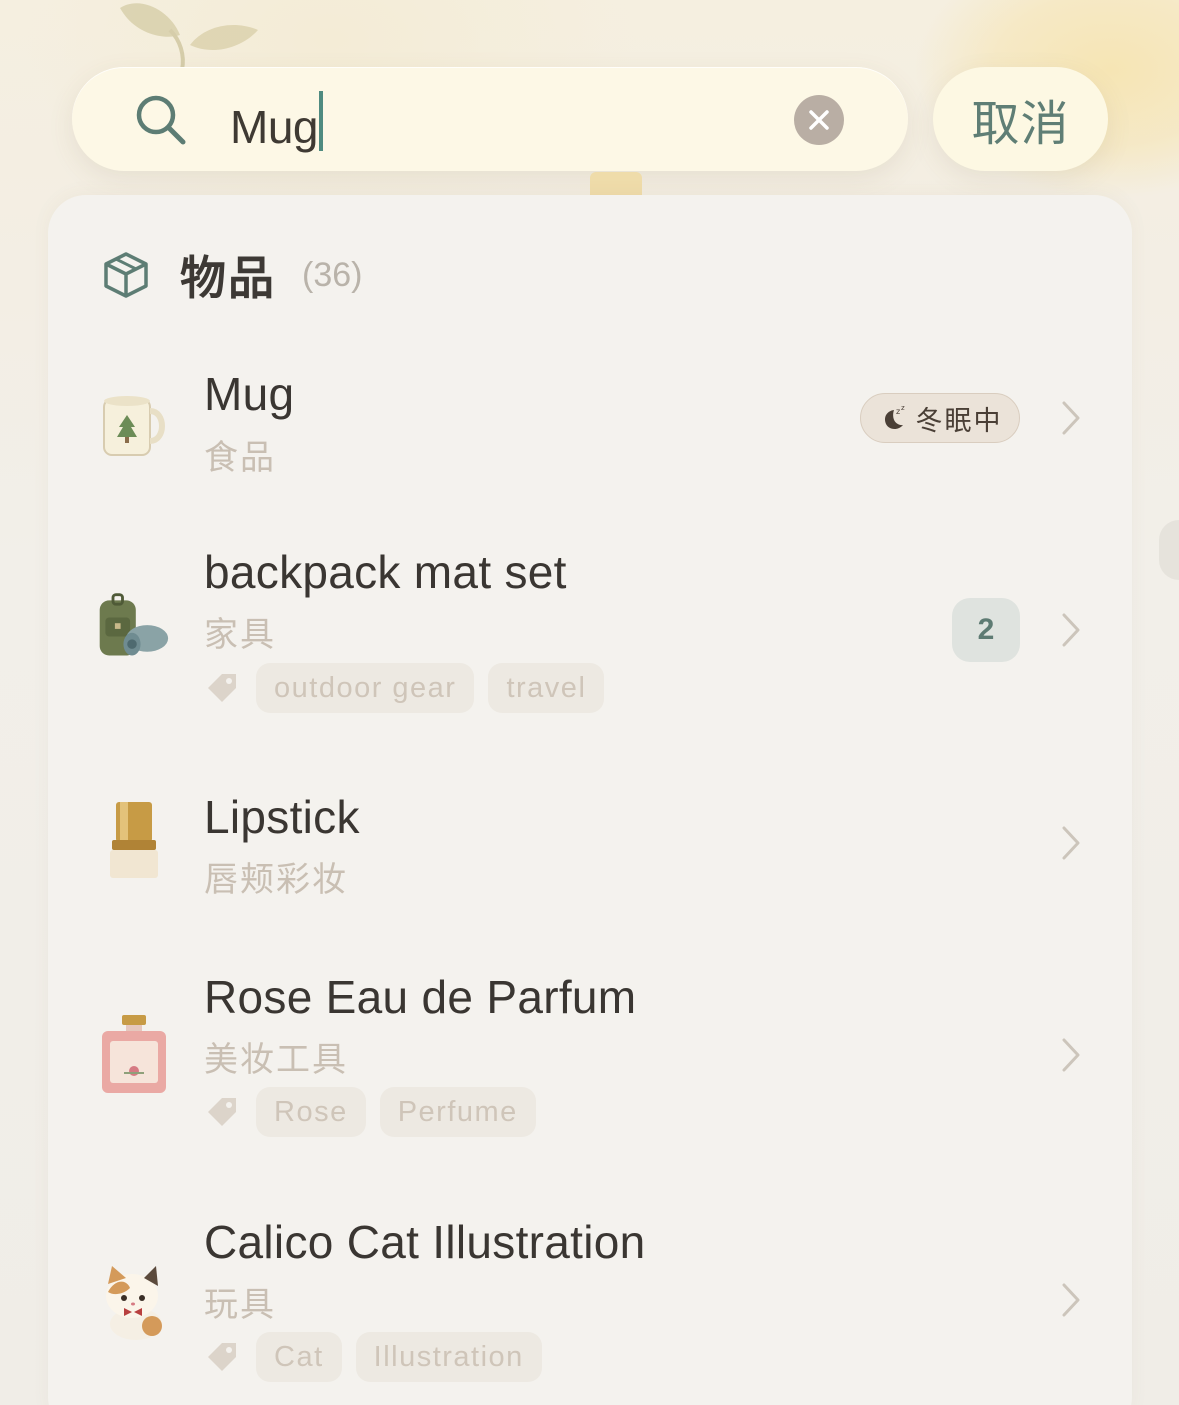 The height and width of the screenshot is (1405, 1179). What do you see at coordinates (590, 420) in the screenshot?
I see `list-item: Mug 食品 z z 冬眠中` at bounding box center [590, 420].